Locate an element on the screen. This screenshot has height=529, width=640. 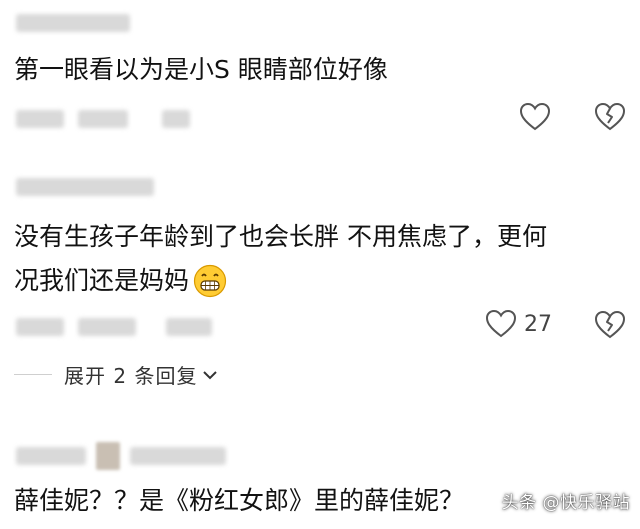
comment-2-text-line2: 况我们还是妈妈 is located at coordinates (102, 280).